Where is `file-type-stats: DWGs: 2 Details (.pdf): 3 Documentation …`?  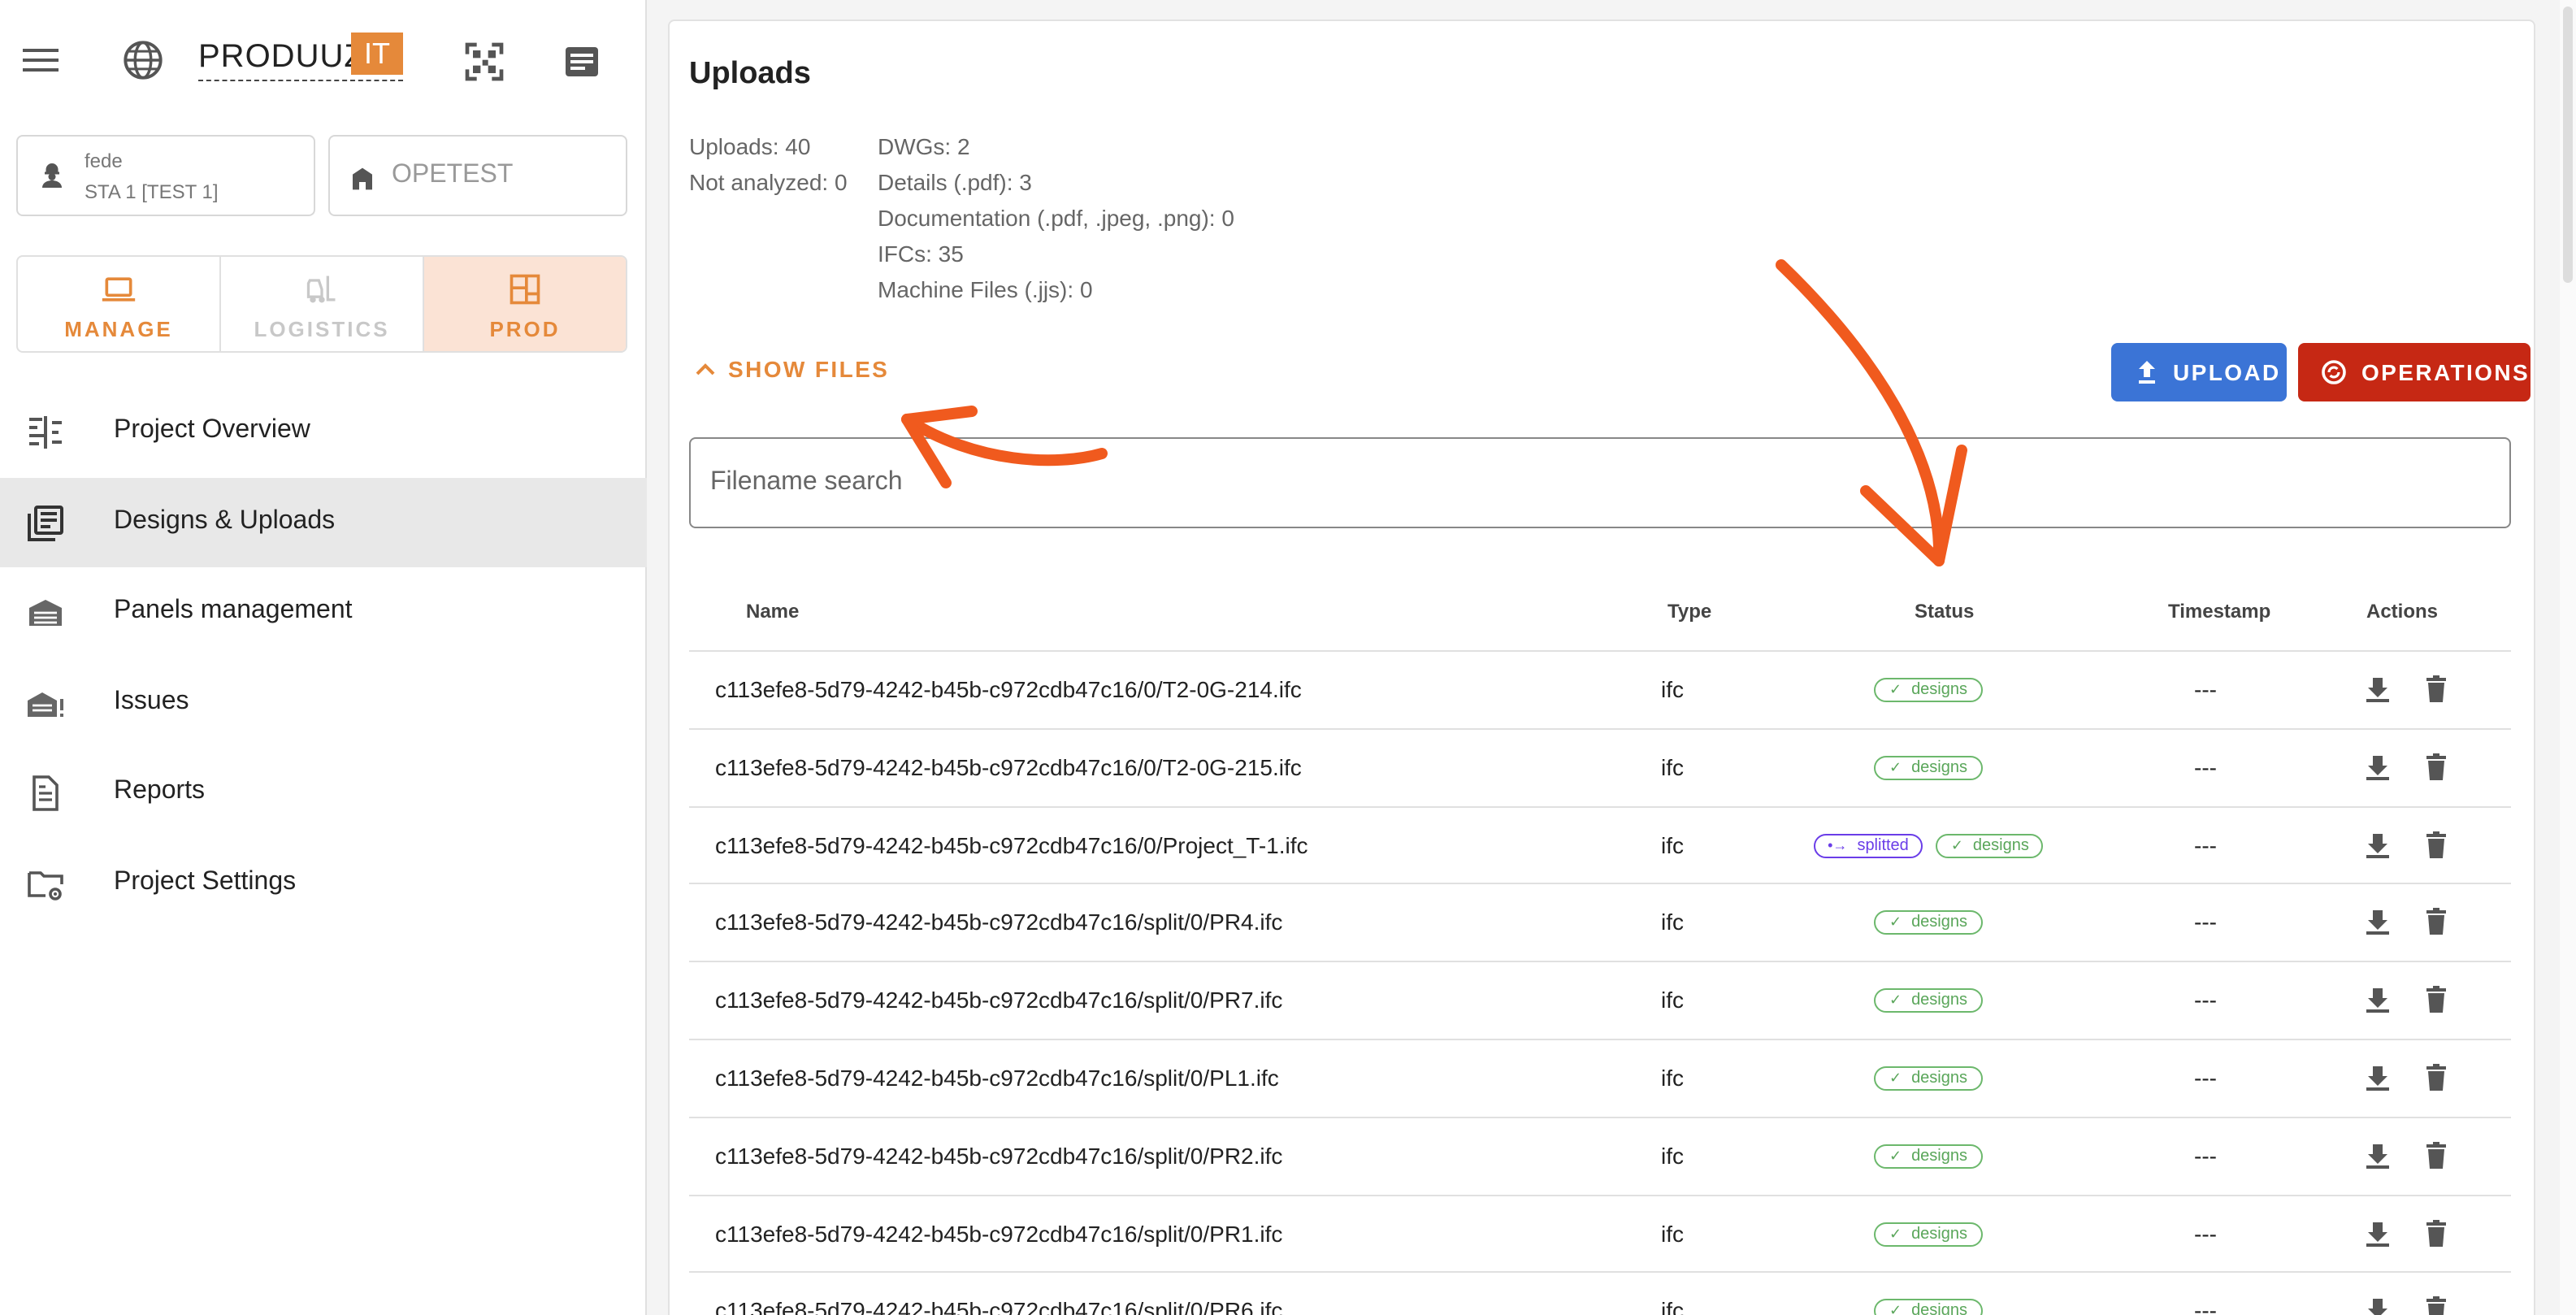
file-type-stats: DWGs: 2 Details (.pdf): 3 Documentation … is located at coordinates (1056, 217).